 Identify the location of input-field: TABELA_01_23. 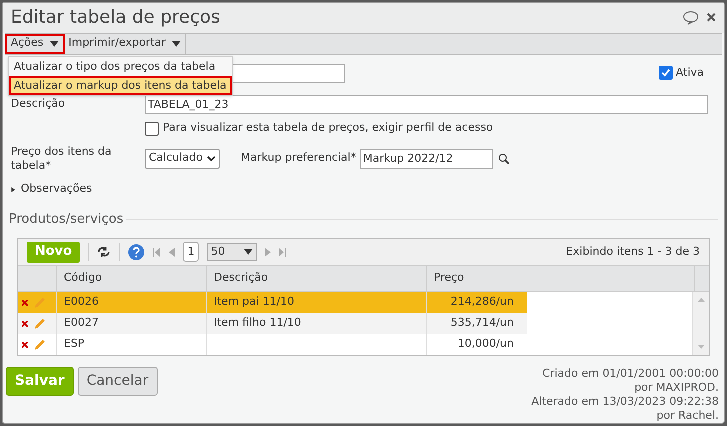
(426, 104).